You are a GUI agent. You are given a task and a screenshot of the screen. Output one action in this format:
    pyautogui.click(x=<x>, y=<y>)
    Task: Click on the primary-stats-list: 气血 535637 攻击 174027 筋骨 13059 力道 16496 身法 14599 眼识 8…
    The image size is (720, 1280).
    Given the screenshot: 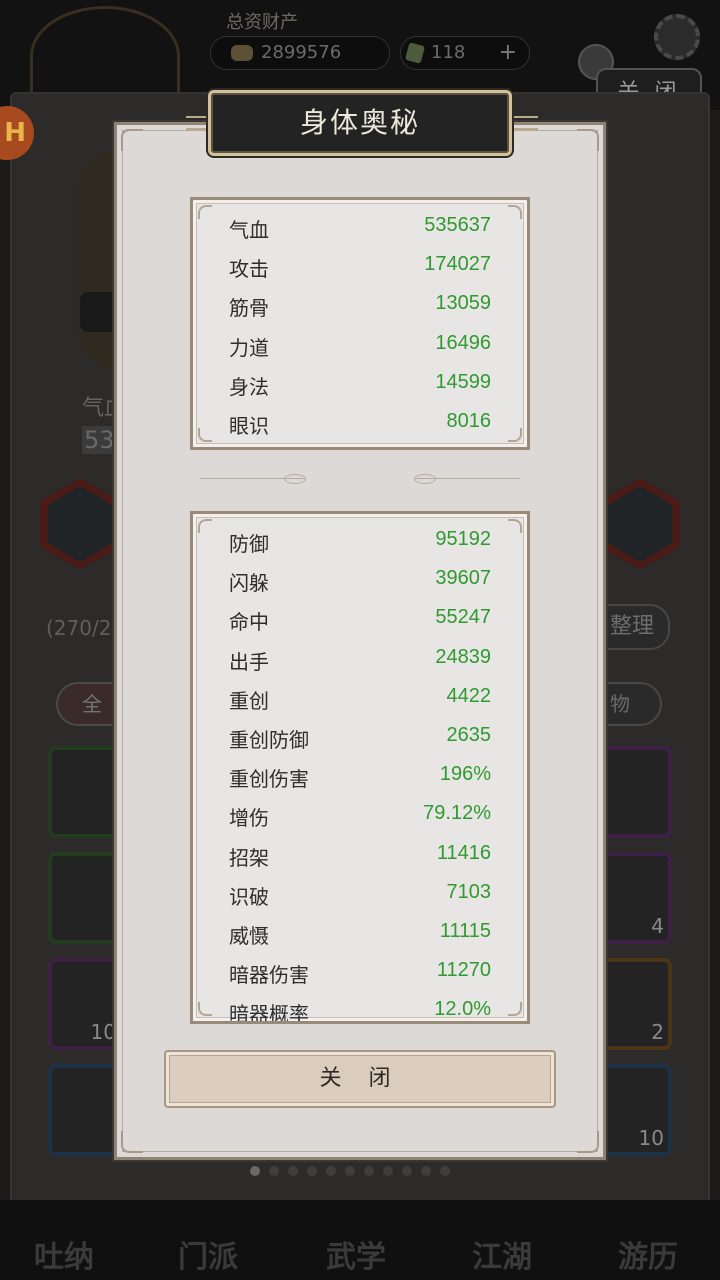 What is the action you would take?
    pyautogui.click(x=360, y=325)
    